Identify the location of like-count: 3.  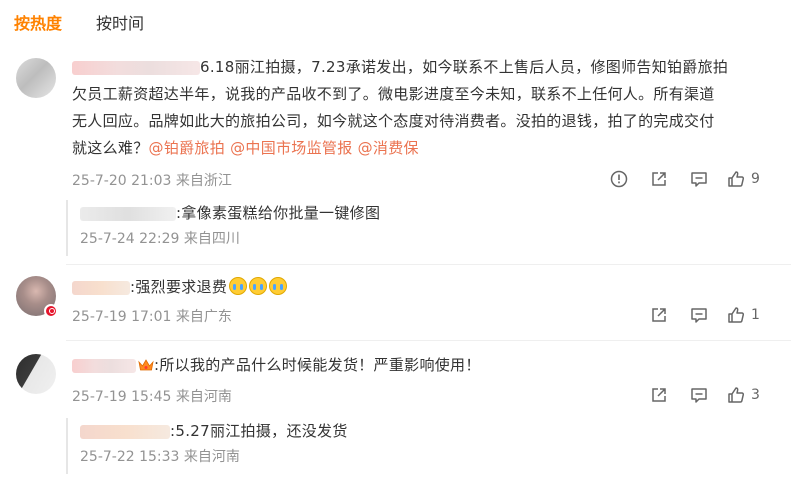
(755, 395).